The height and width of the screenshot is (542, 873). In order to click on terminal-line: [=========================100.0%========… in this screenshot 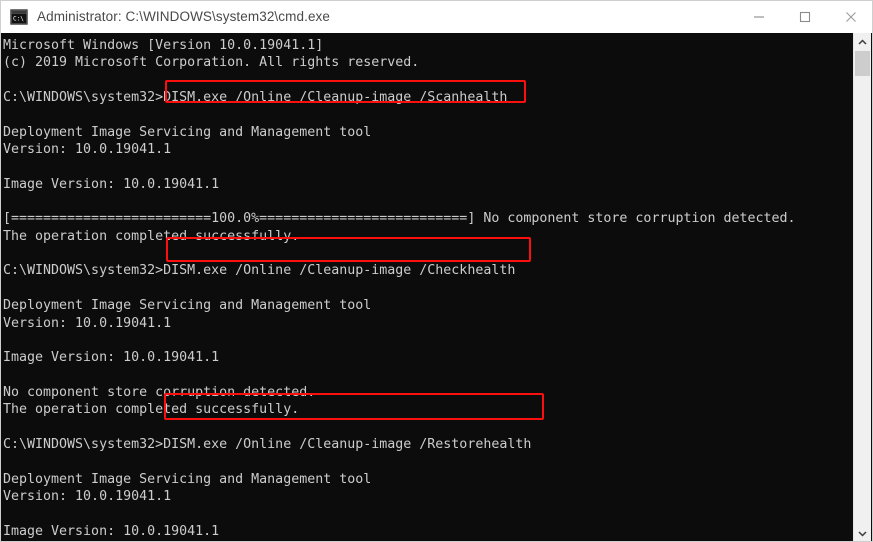, I will do `click(399, 219)`.